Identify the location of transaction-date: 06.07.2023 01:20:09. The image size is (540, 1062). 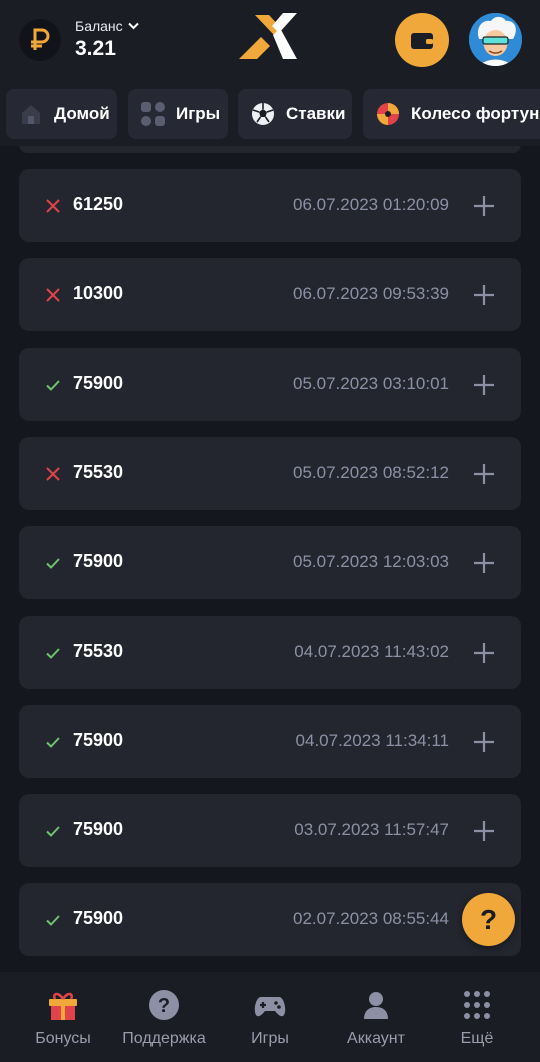
(371, 204).